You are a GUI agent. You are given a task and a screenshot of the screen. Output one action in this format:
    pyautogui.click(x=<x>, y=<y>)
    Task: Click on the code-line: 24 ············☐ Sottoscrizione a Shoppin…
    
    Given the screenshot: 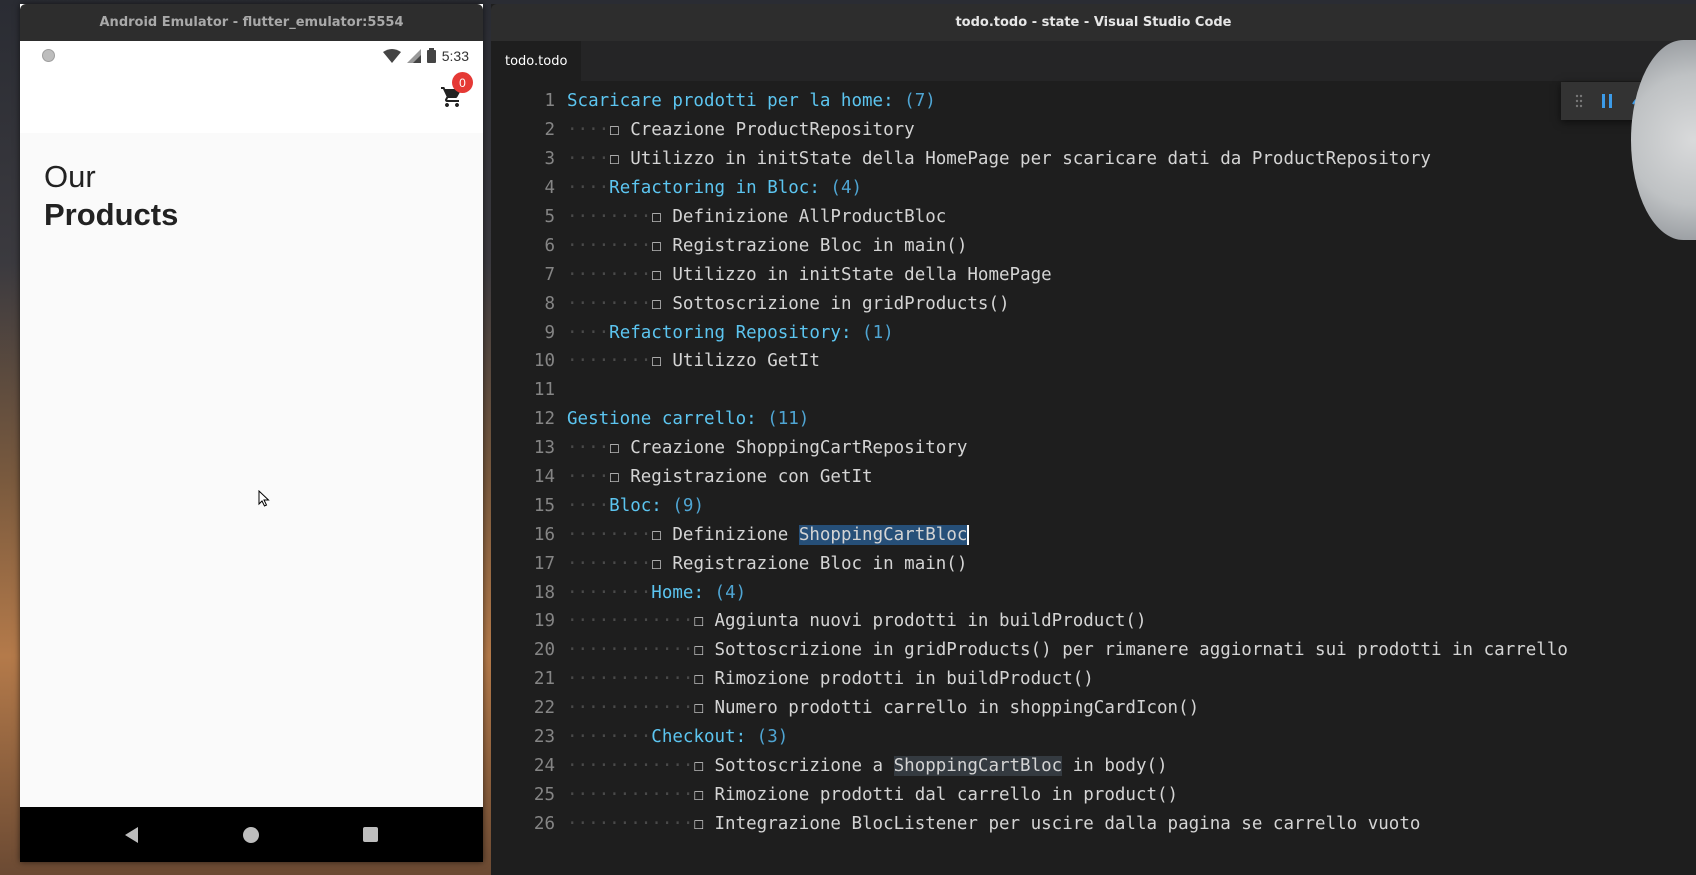 What is the action you would take?
    pyautogui.click(x=1093, y=765)
    